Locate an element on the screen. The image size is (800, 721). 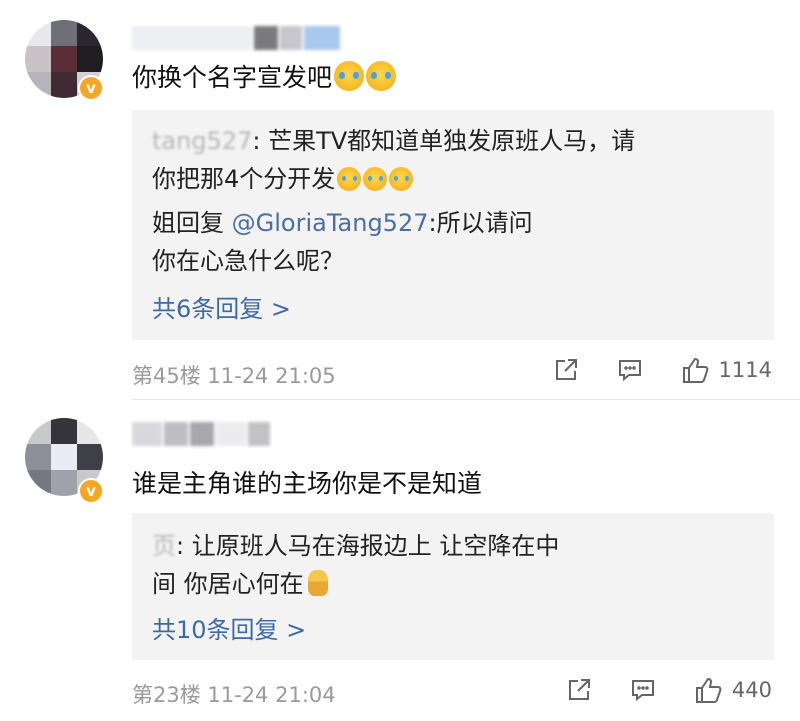
comment-meta: 第45楼 11-24 21:05 is located at coordinates (234, 376).